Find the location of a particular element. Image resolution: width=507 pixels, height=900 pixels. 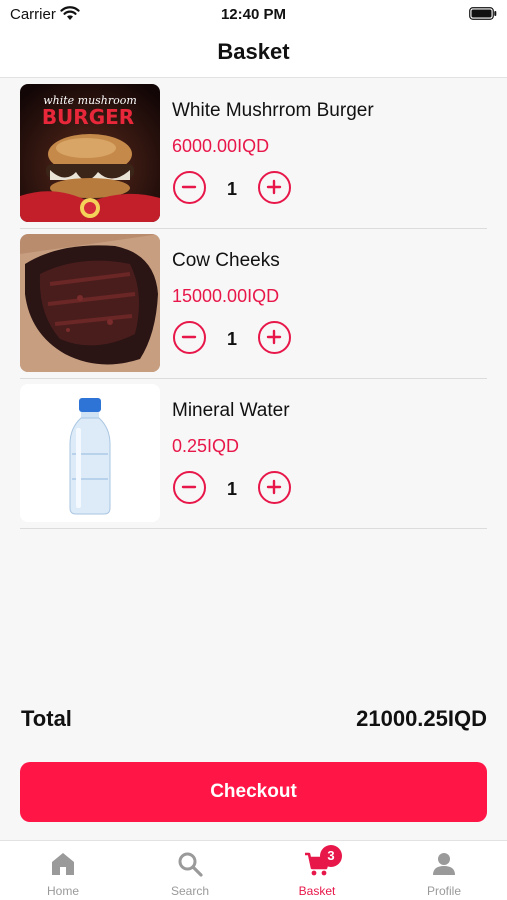

meat-photo is located at coordinates (90, 303).